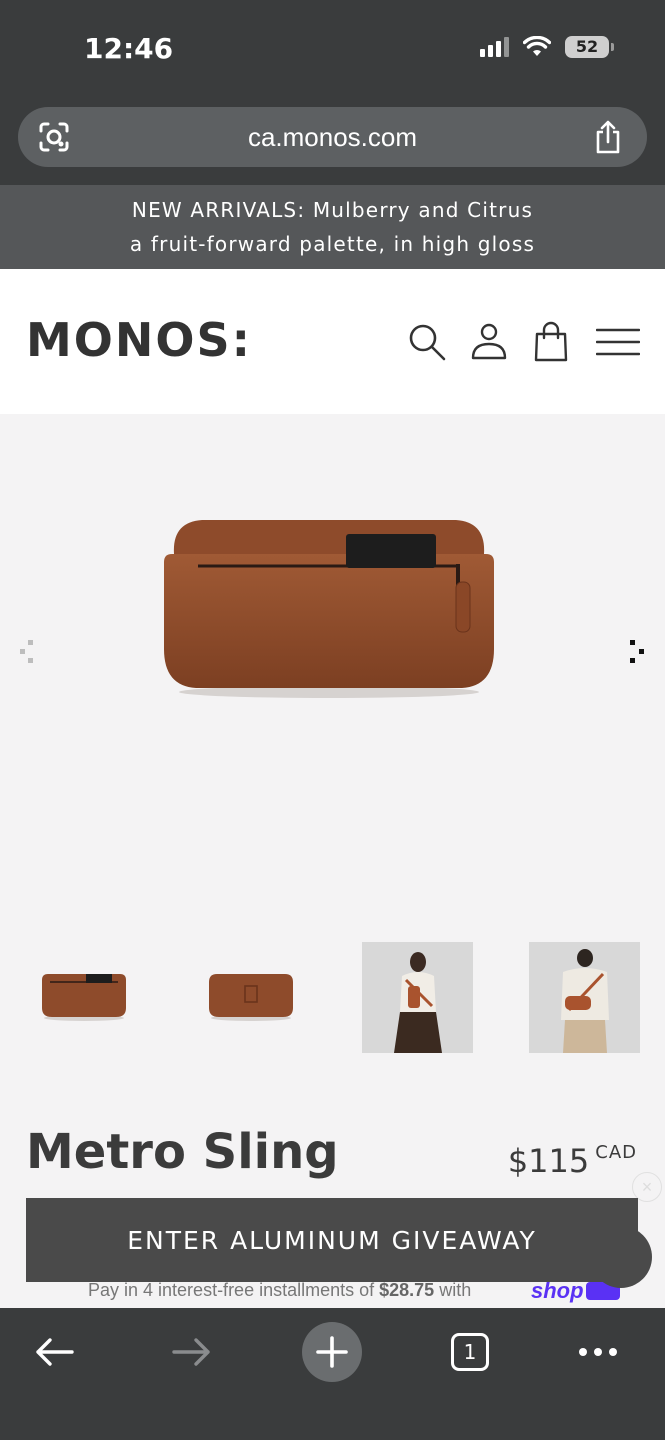 This screenshot has width=665, height=1440. I want to click on installments-prefix: Pay in 4 interest-free installments of, so click(234, 1290).